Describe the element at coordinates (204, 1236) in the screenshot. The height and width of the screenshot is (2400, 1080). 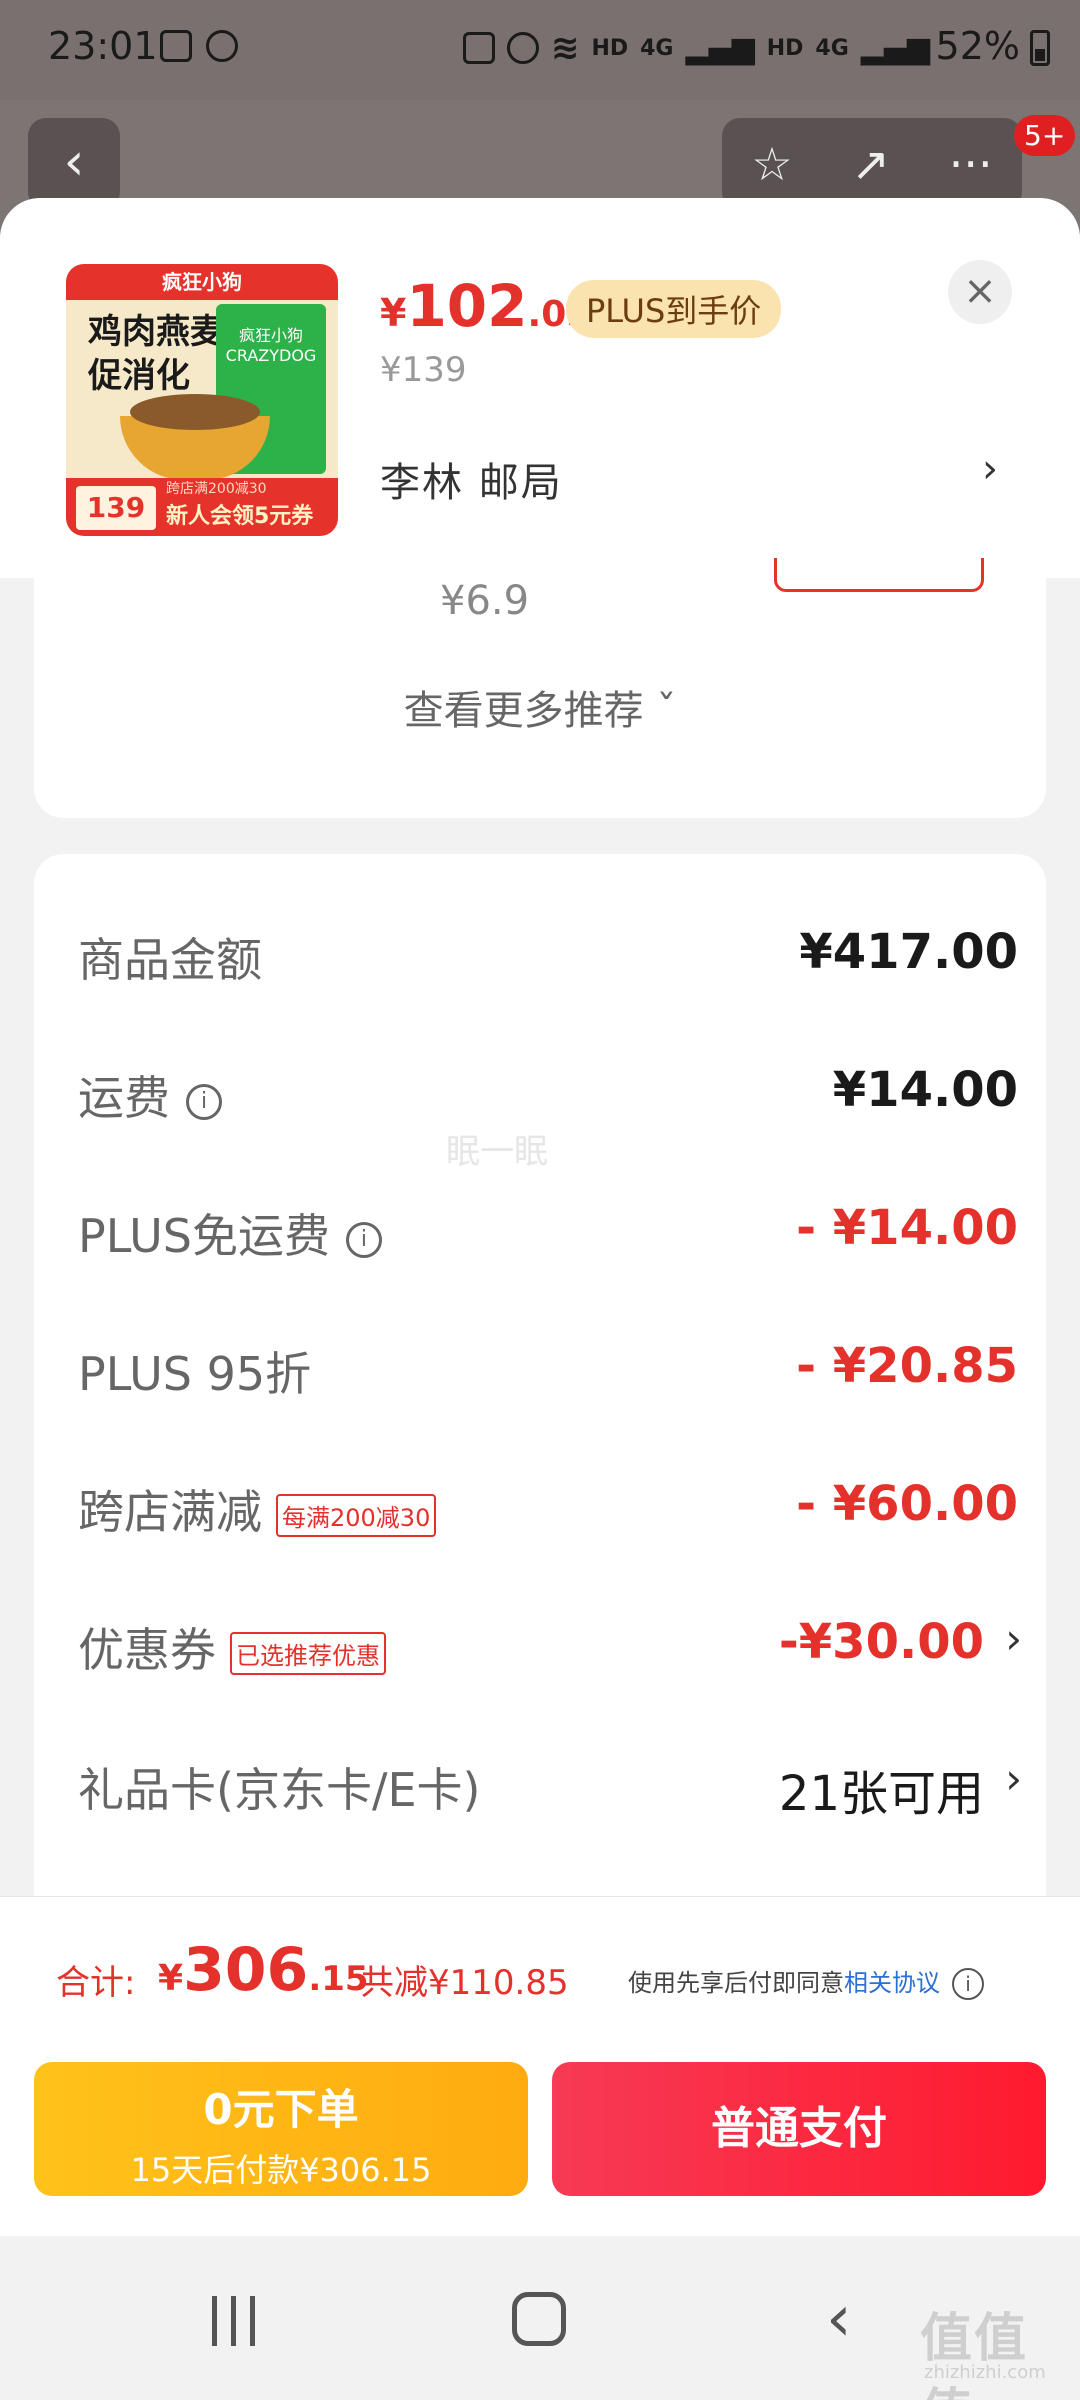
I see `row-label: PLUS免运费` at that location.